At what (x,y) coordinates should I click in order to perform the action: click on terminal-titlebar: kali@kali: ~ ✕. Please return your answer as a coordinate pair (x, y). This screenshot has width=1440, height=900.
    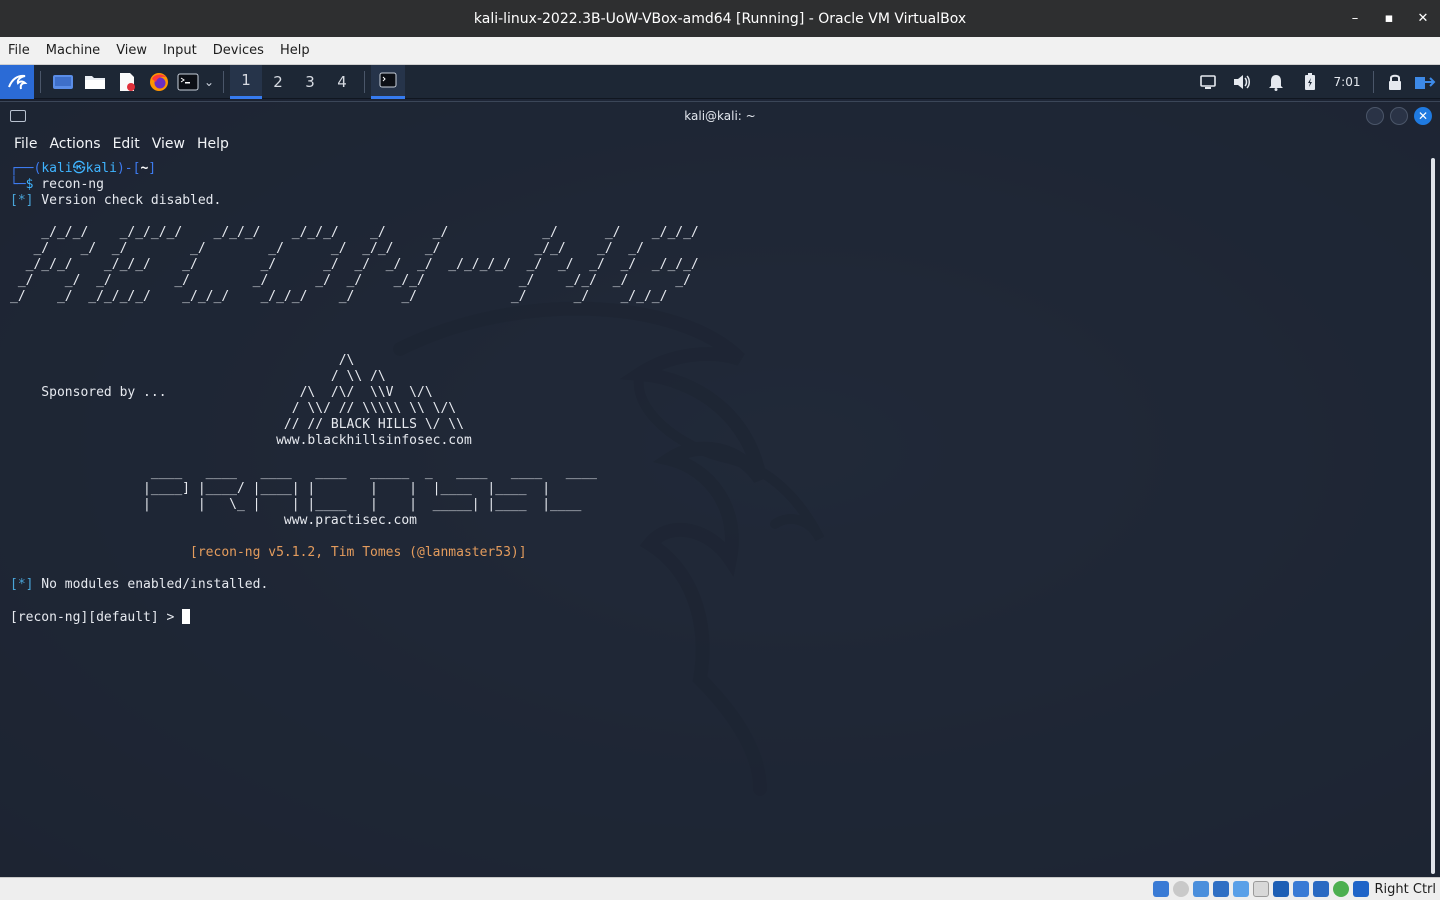
    Looking at the image, I should click on (720, 116).